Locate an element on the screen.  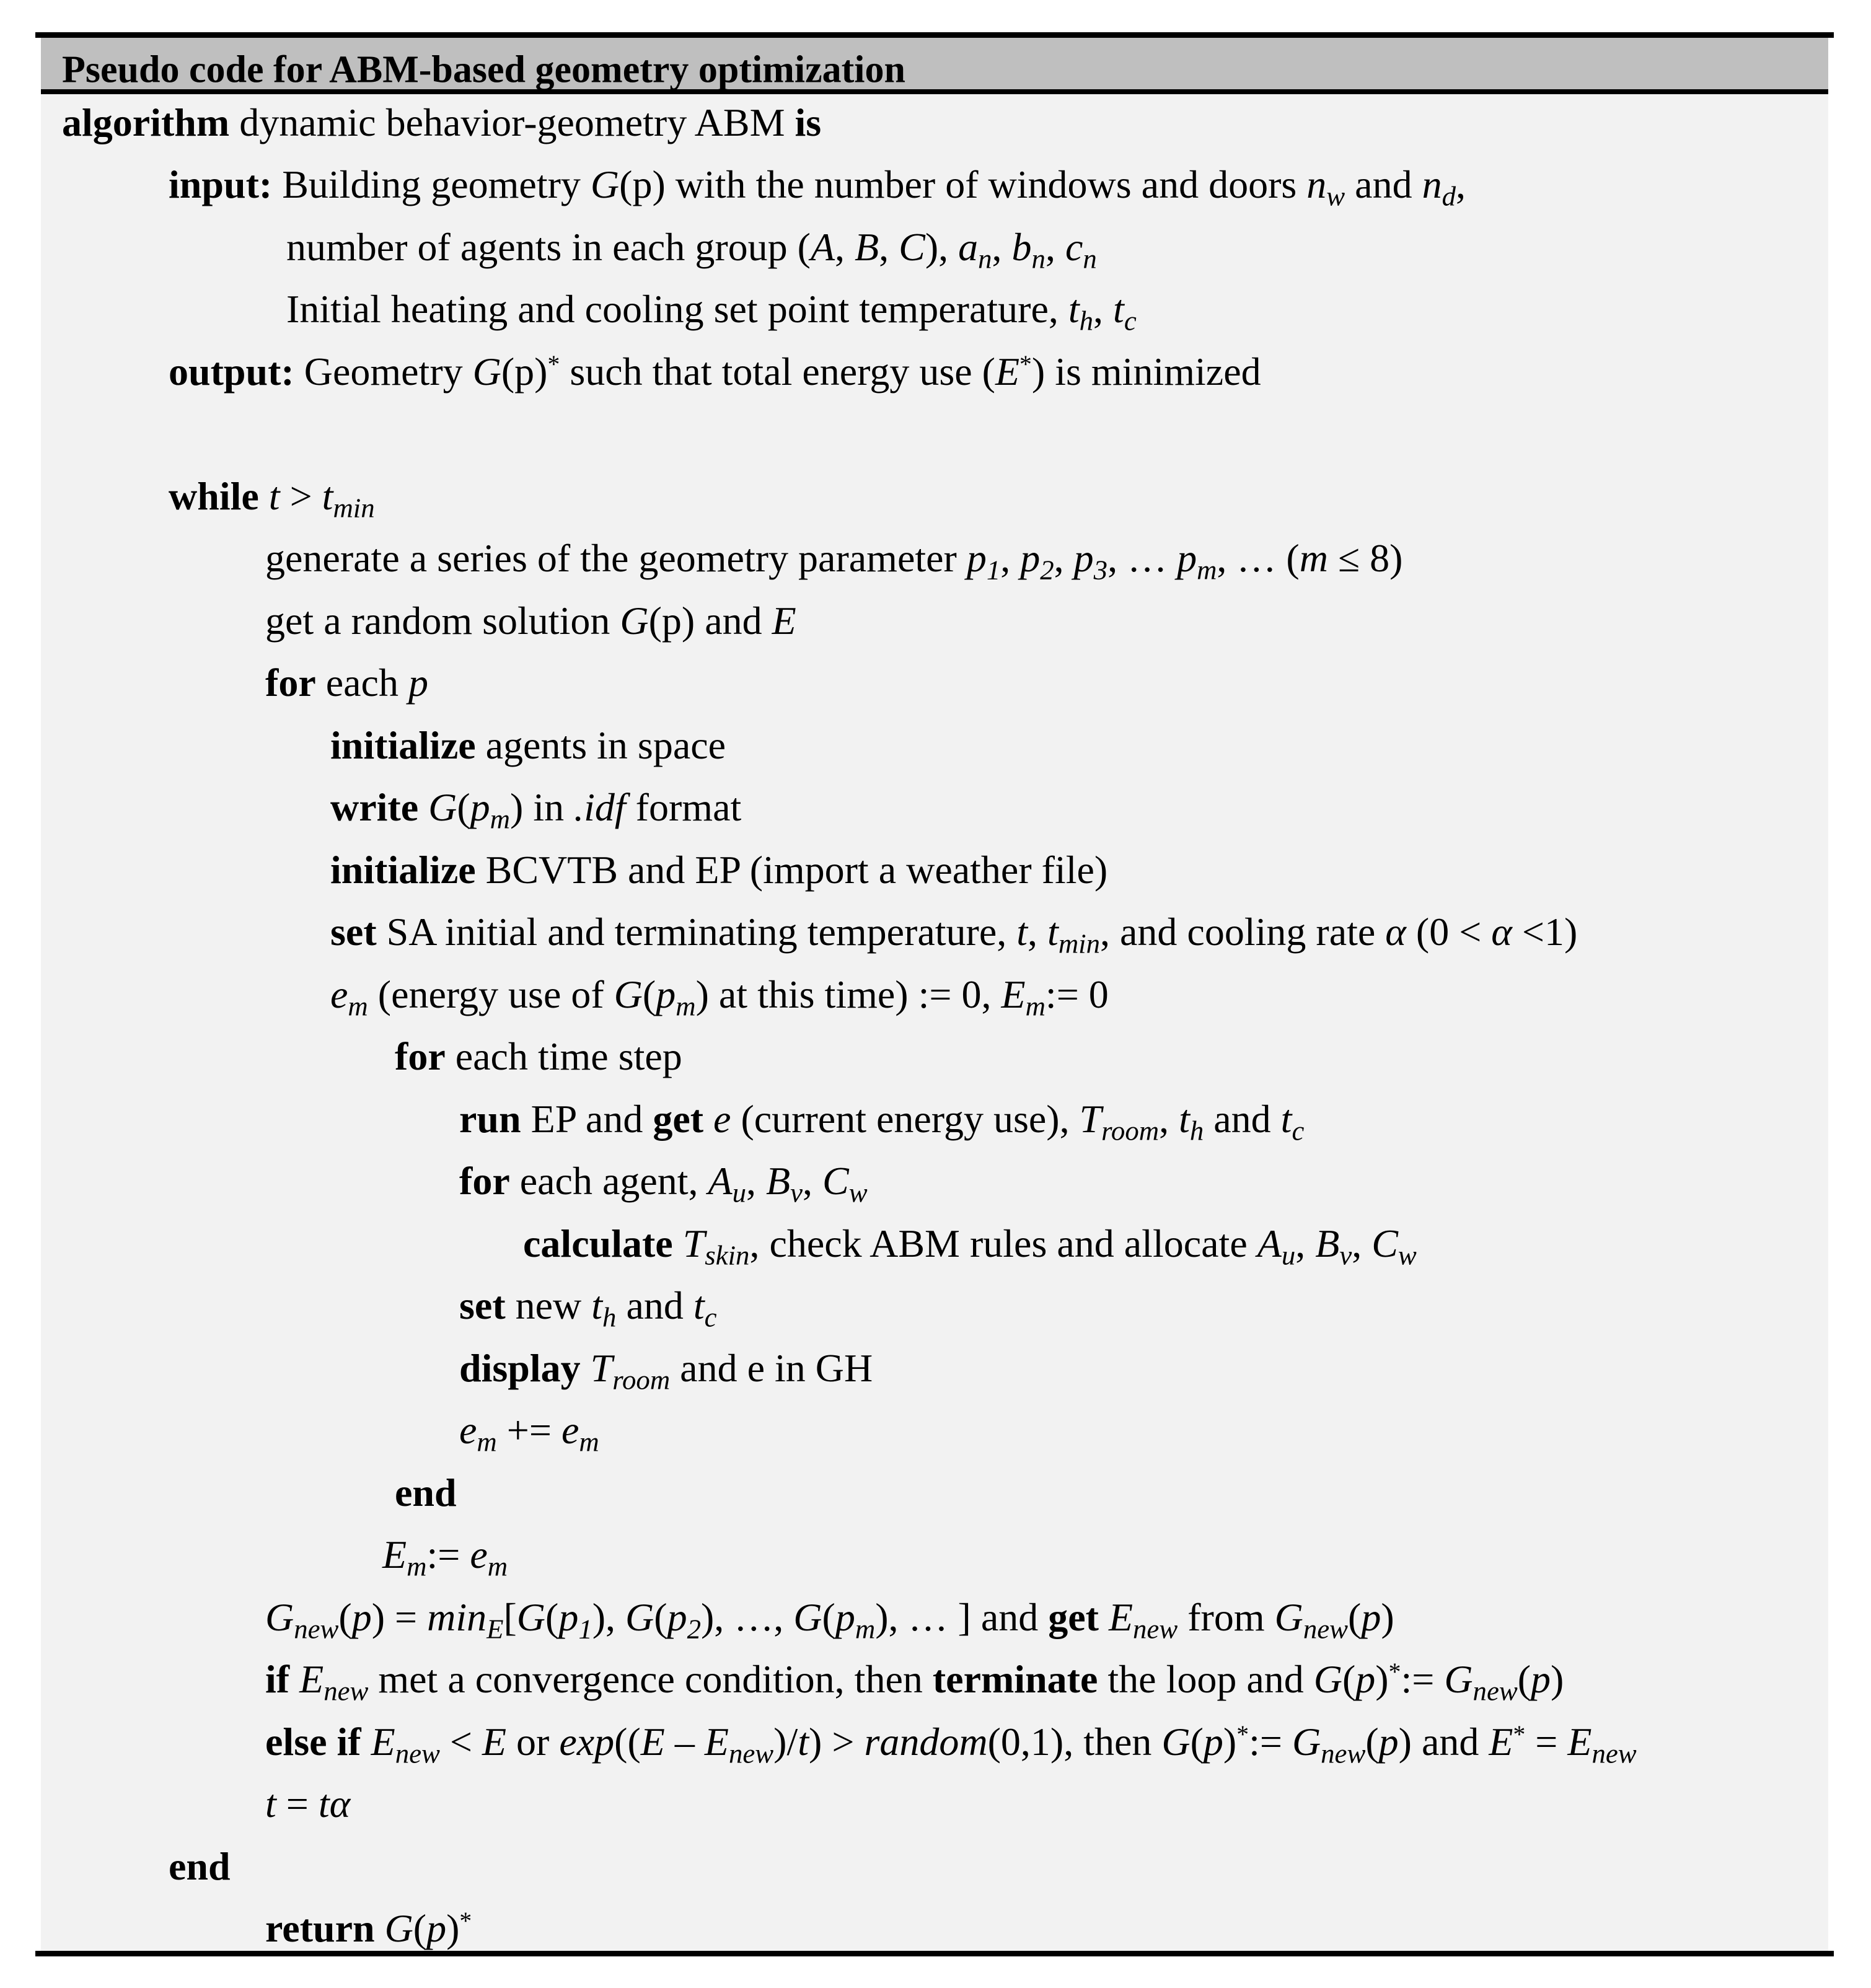
code-keyword: end is located at coordinates (426, 1492).